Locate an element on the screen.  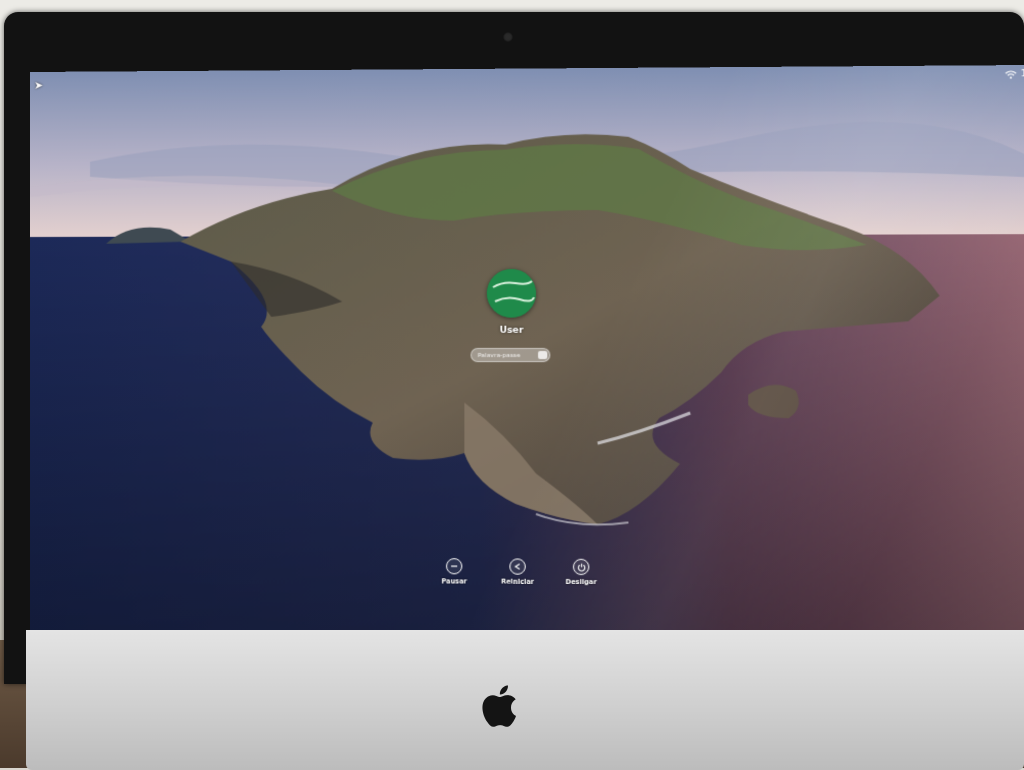
shutdown-button: Desligar is located at coordinates (581, 572).